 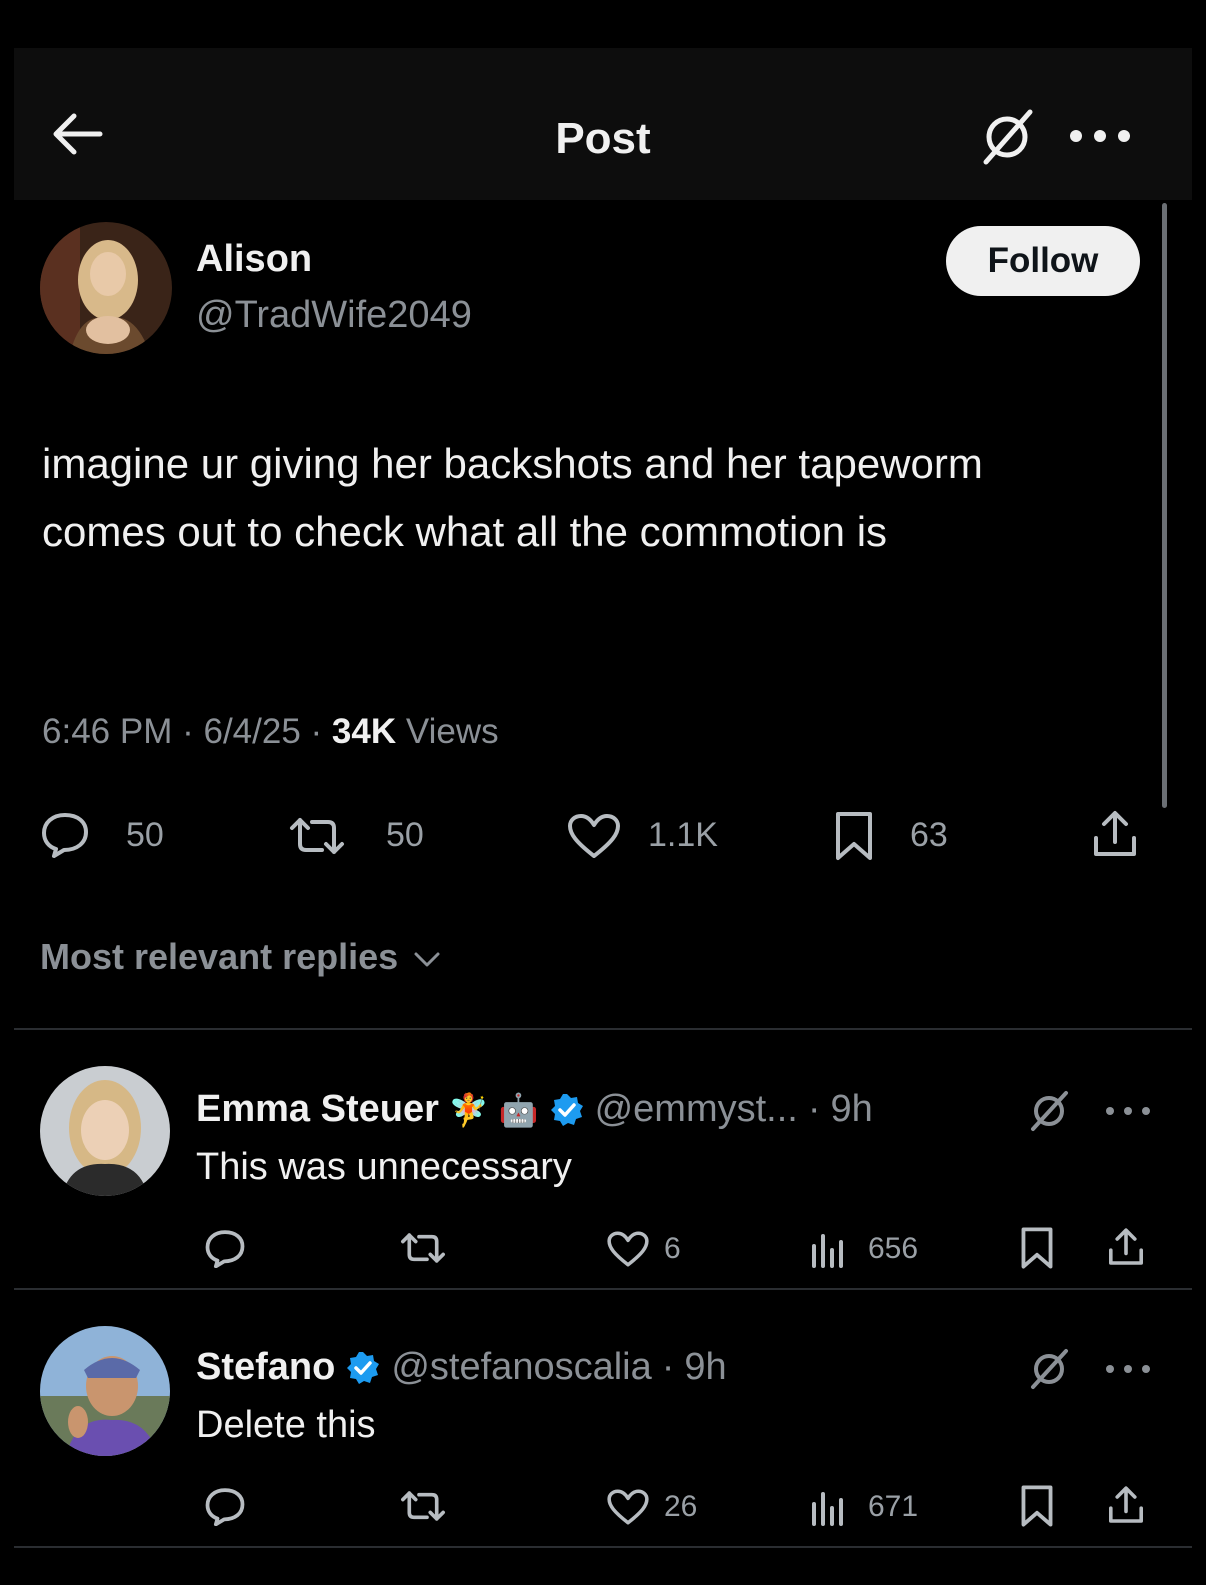 What do you see at coordinates (364, 731) in the screenshot?
I see `views-count: 34K` at bounding box center [364, 731].